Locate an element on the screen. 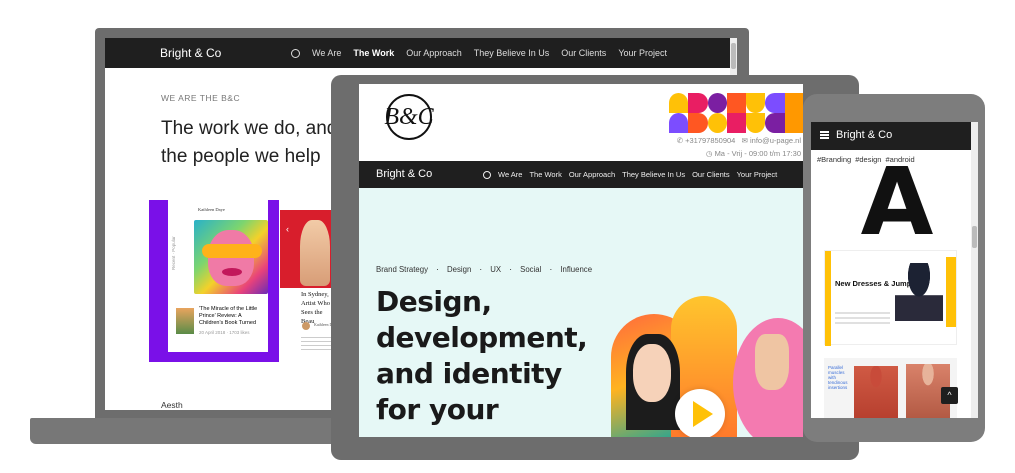 The image size is (1015, 473). chevron-left-icon: ‹ is located at coordinates (287, 229).